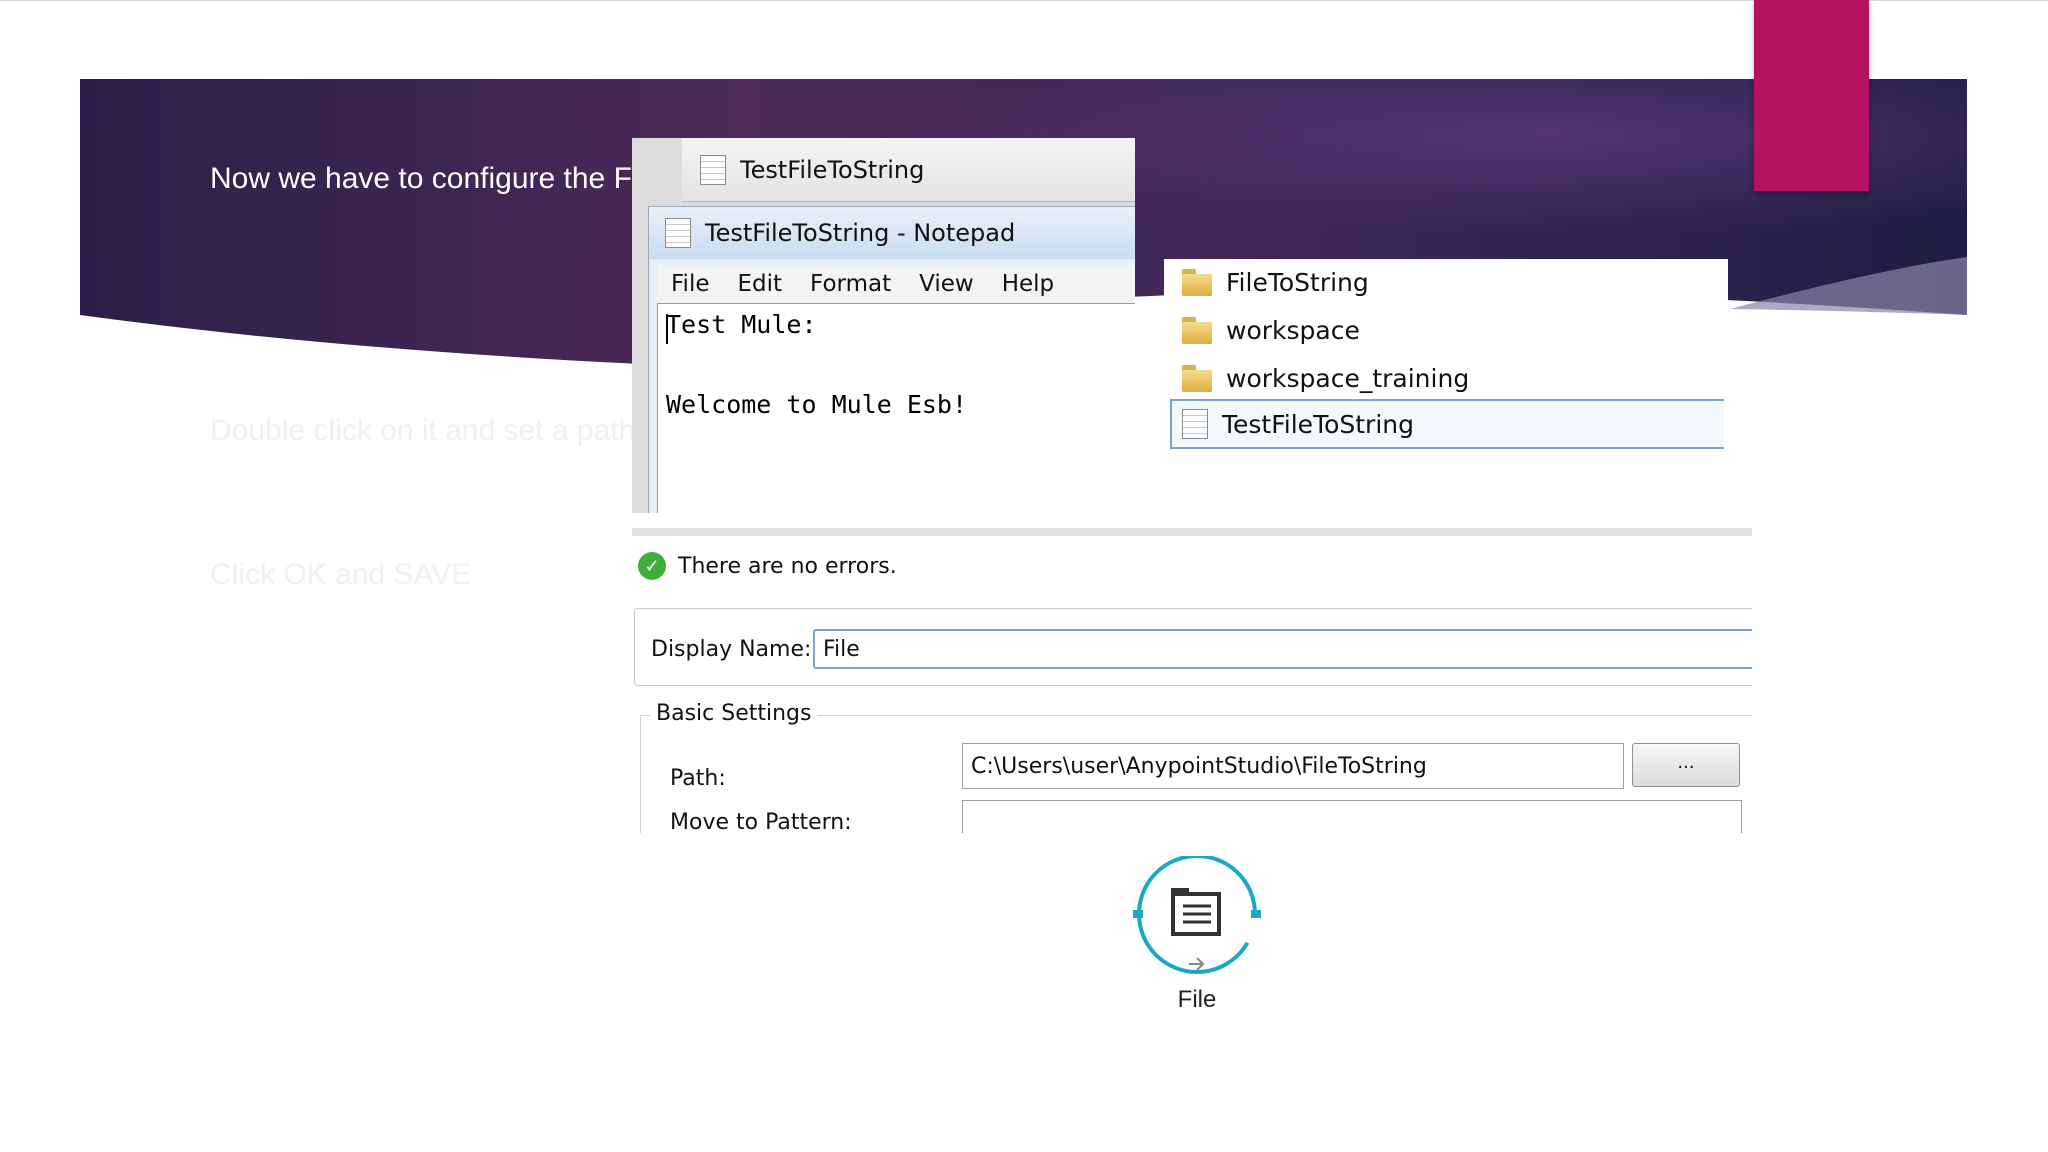  What do you see at coordinates (1028, 284) in the screenshot?
I see `menu-help: Help` at bounding box center [1028, 284].